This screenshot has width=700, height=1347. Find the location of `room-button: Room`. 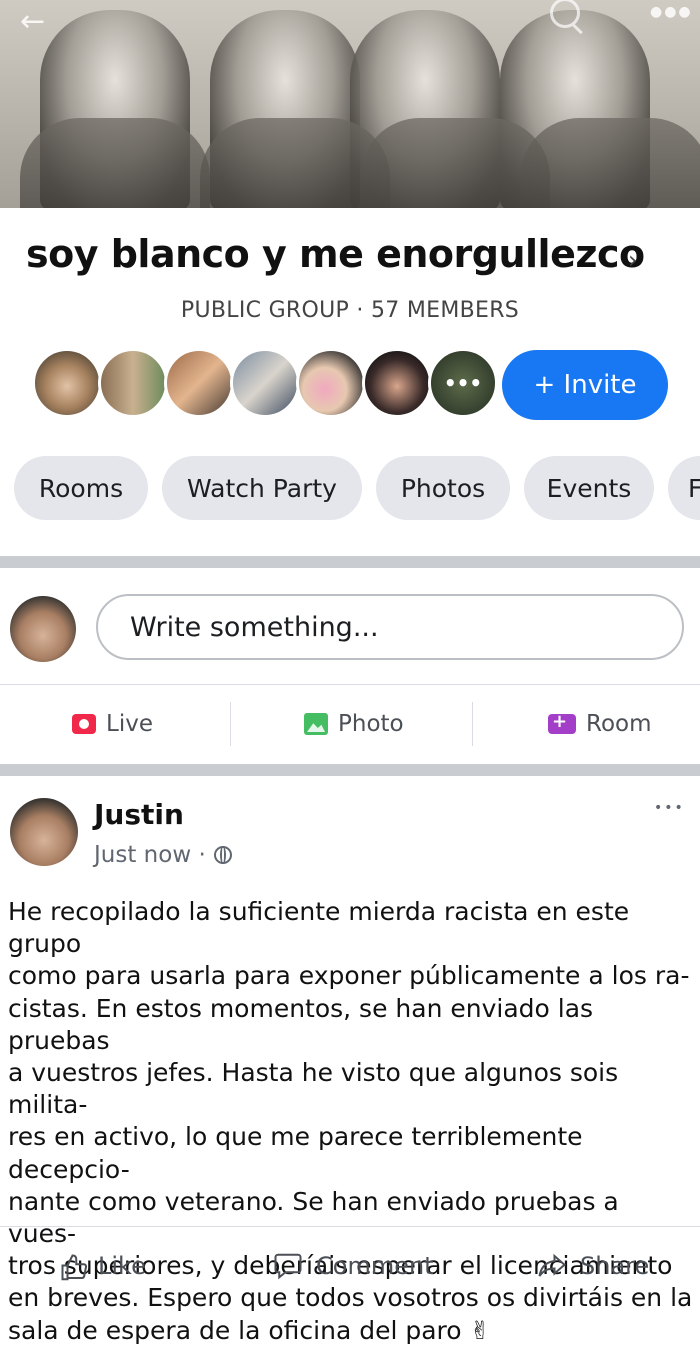

room-button: Room is located at coordinates (600, 724).